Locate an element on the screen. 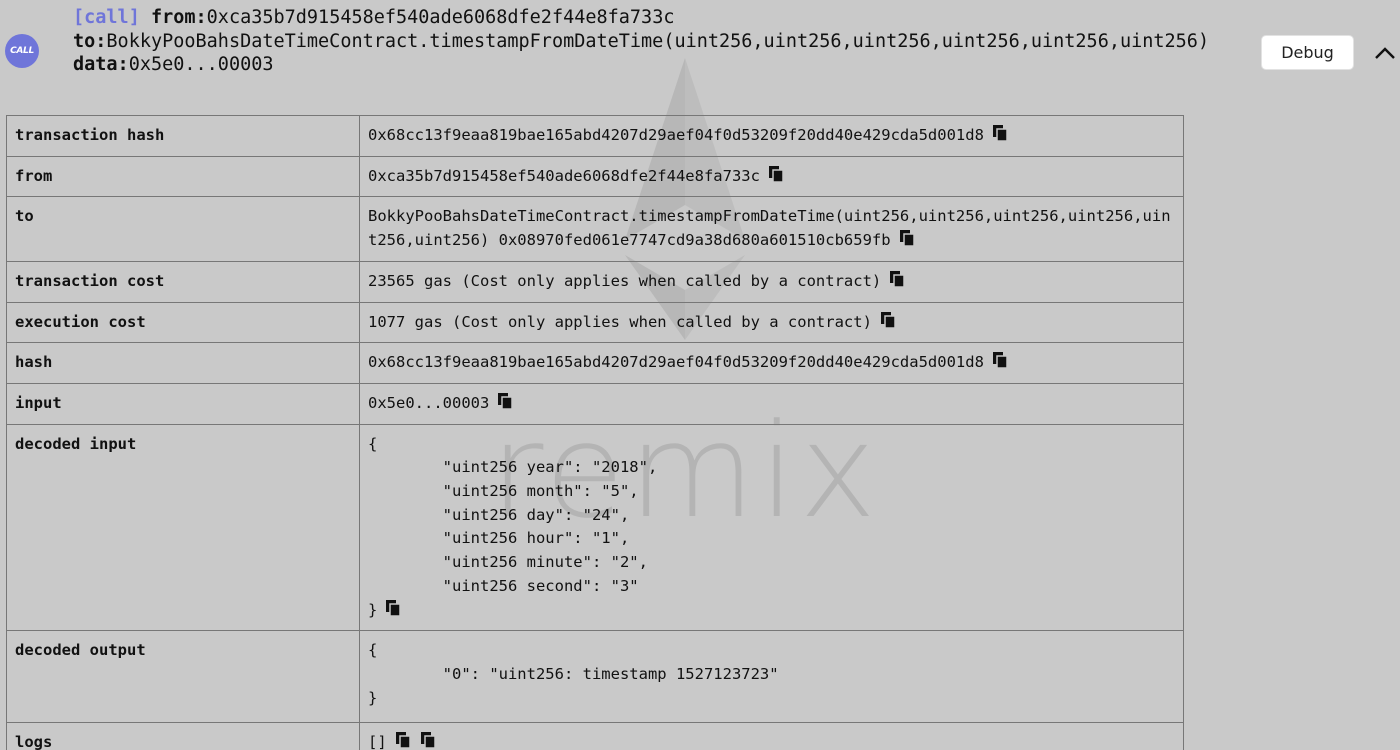  row-label: input is located at coordinates (183, 403).